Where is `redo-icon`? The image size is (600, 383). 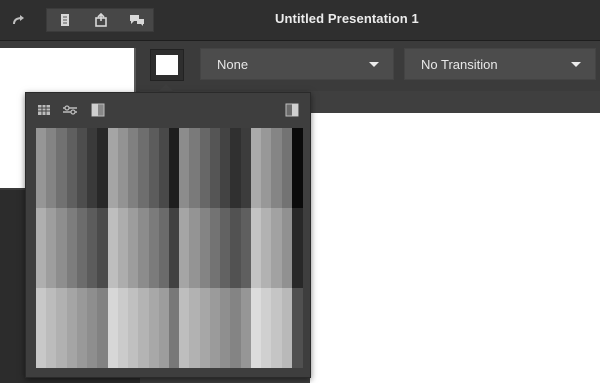
redo-icon is located at coordinates (18, 20).